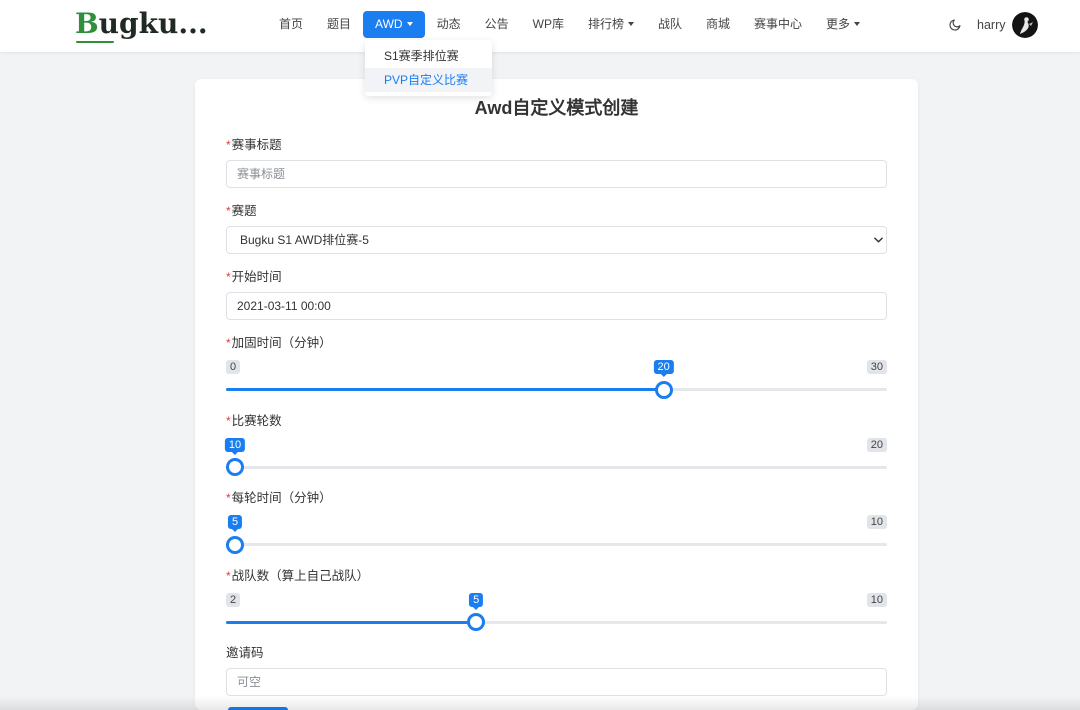 This screenshot has height=710, width=1080. Describe the element at coordinates (256, 145) in the screenshot. I see `label-text: 赛事标题` at that location.